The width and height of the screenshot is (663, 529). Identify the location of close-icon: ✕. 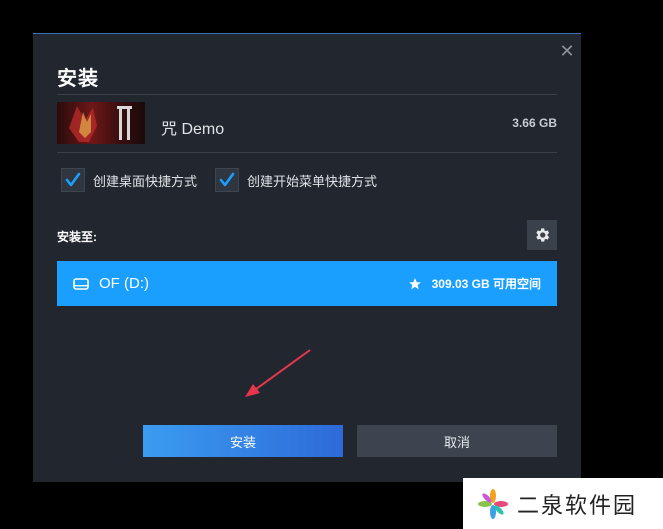
(567, 51).